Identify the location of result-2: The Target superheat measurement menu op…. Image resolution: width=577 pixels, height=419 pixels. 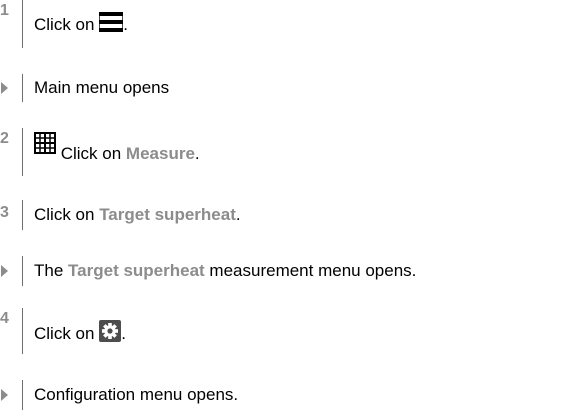
(288, 271).